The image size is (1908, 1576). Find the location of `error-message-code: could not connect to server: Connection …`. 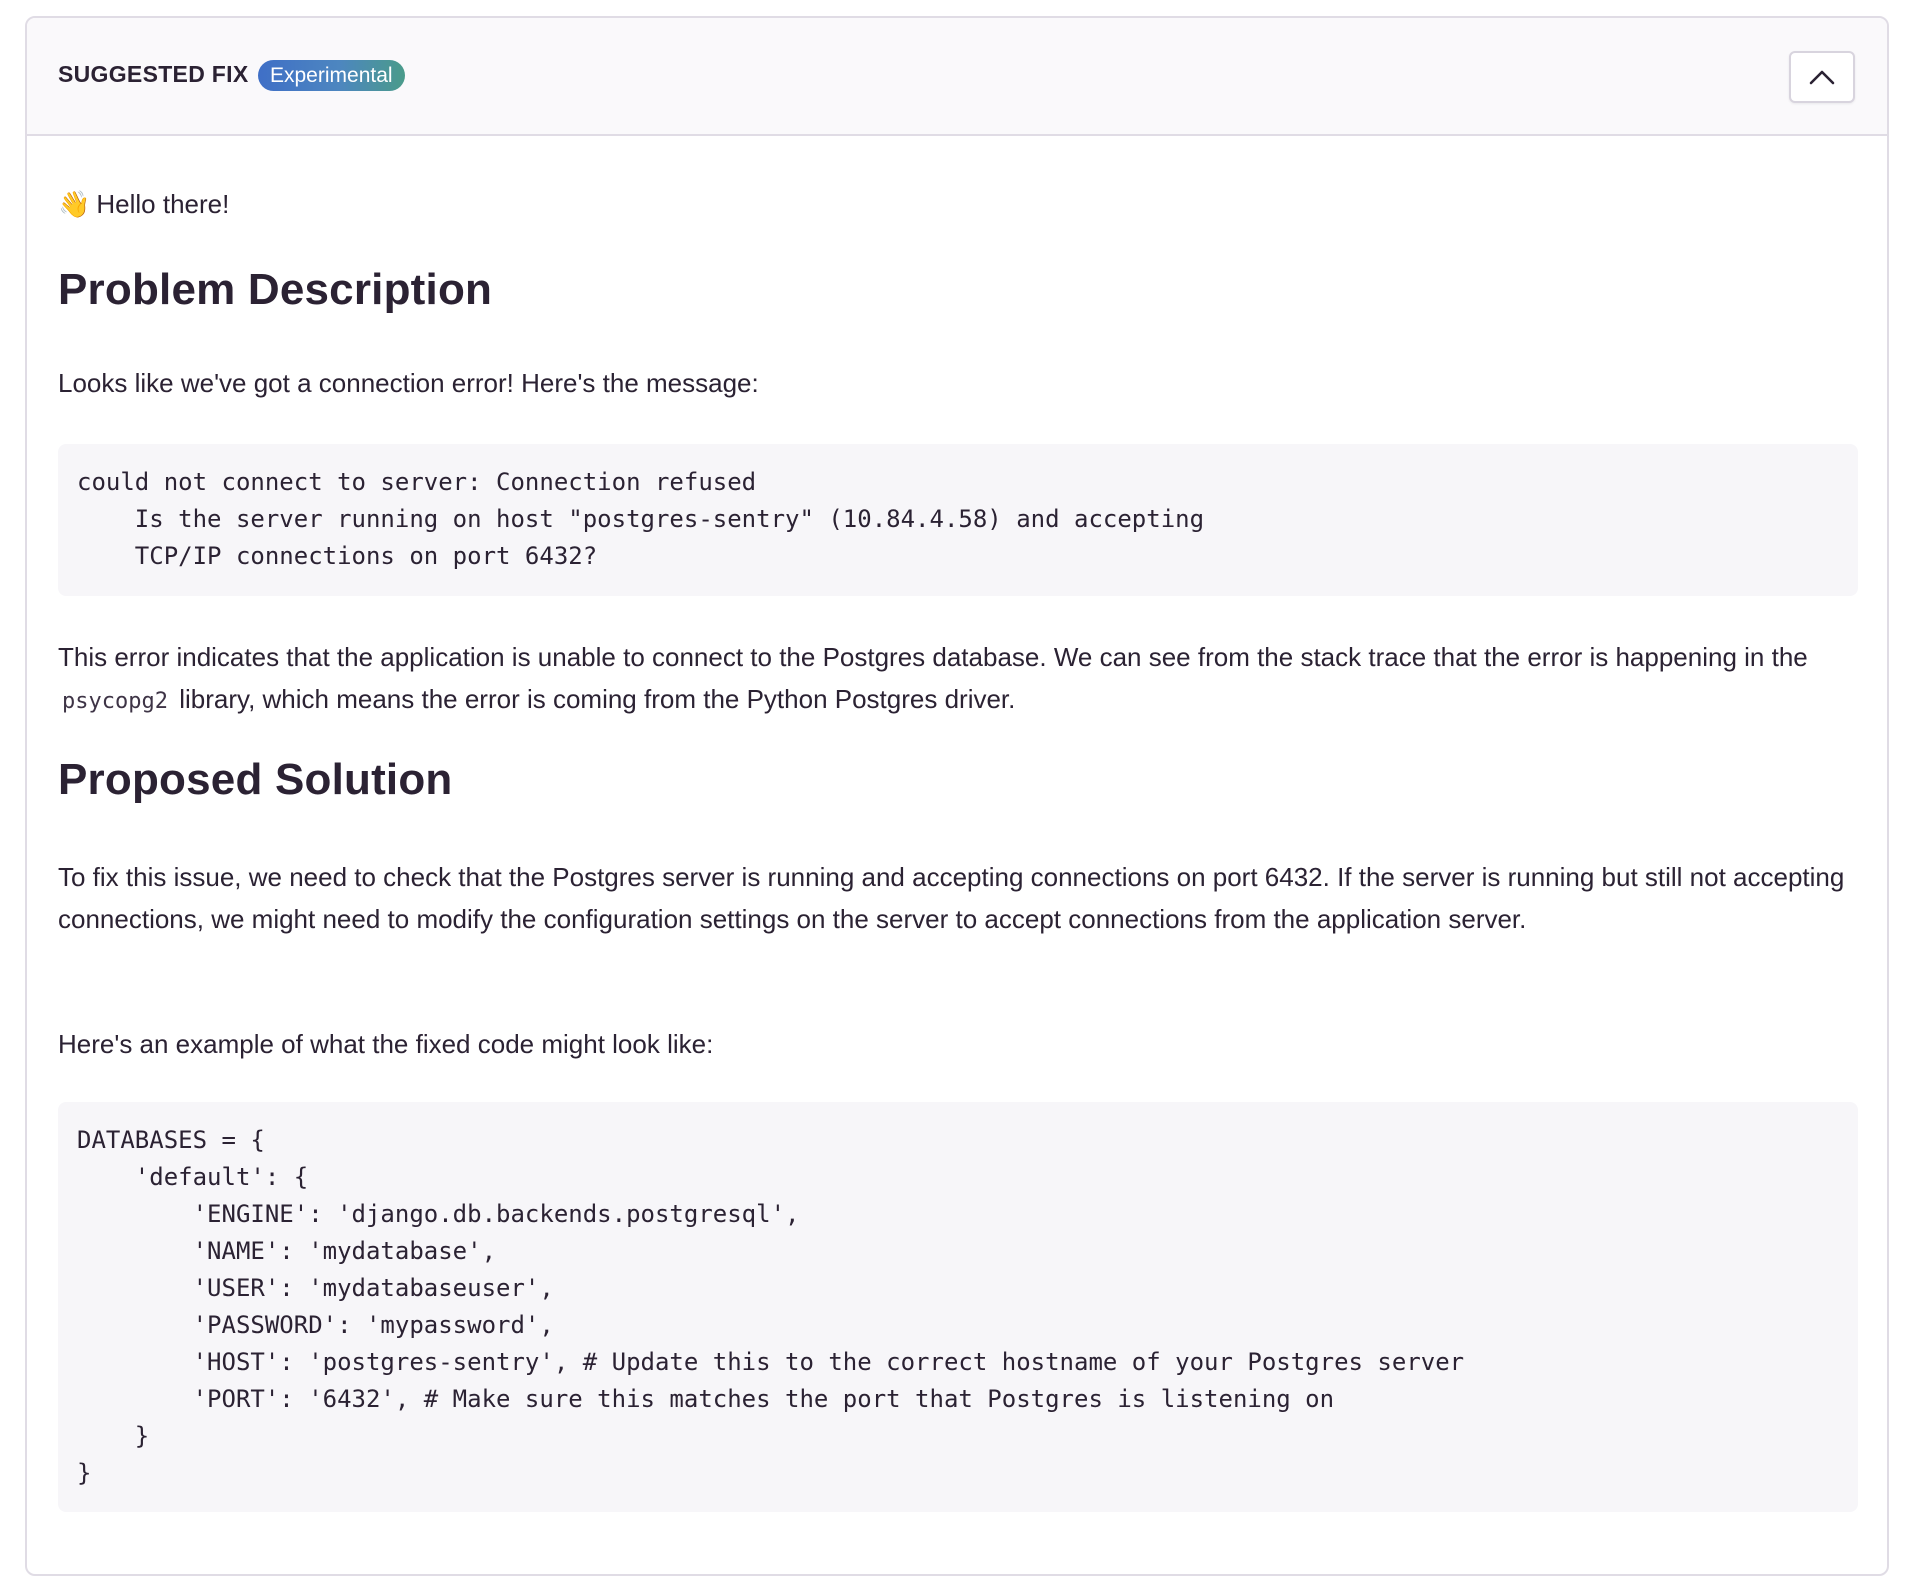

error-message-code: could not connect to server: Connection … is located at coordinates (958, 520).